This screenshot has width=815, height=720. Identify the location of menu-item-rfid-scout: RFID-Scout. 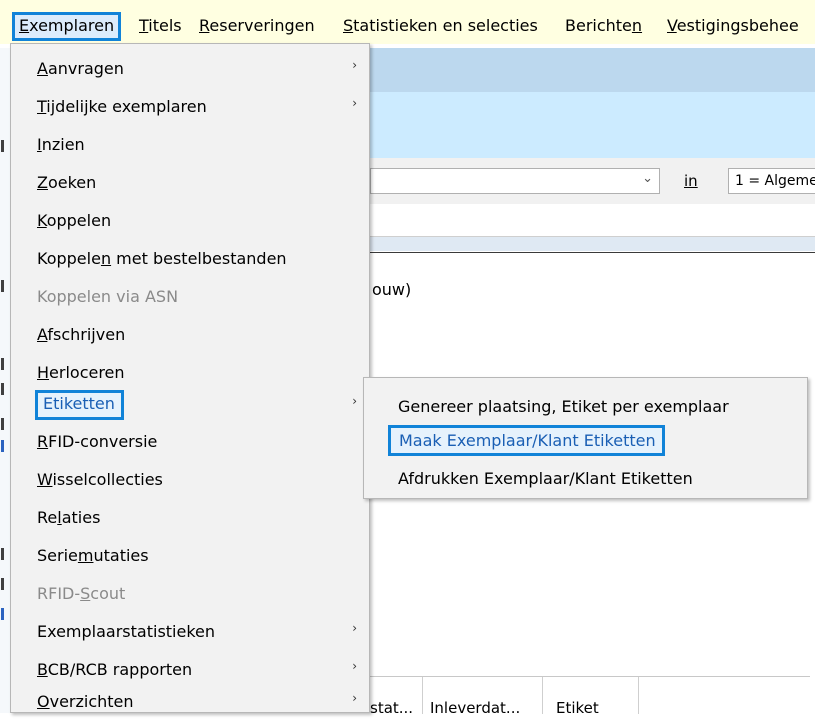
(81, 593).